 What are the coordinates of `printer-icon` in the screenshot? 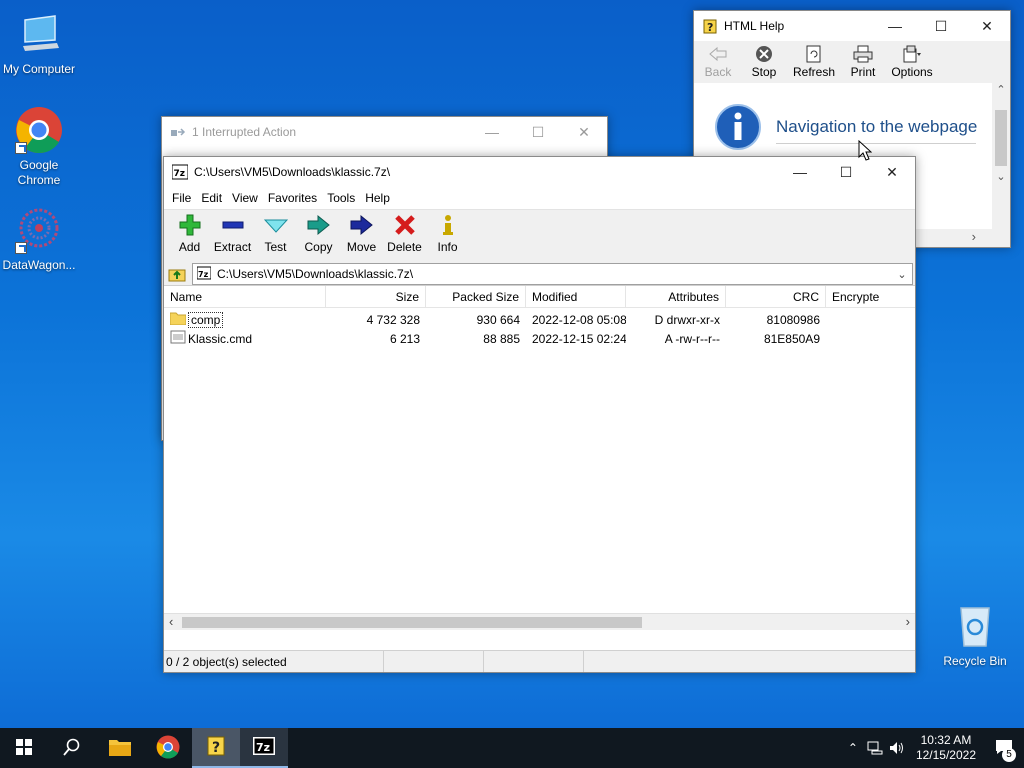 It's located at (863, 54).